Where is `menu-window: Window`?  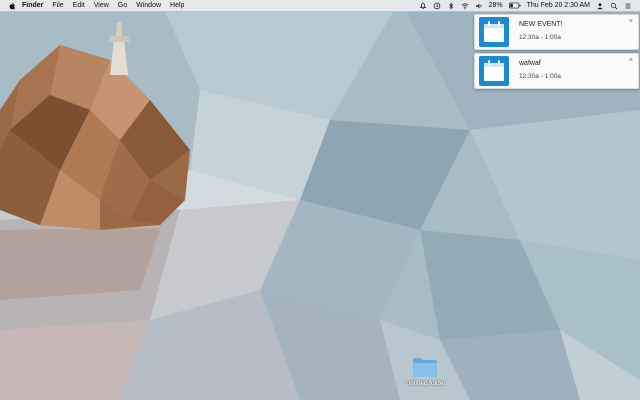
menu-window: Window is located at coordinates (148, 5).